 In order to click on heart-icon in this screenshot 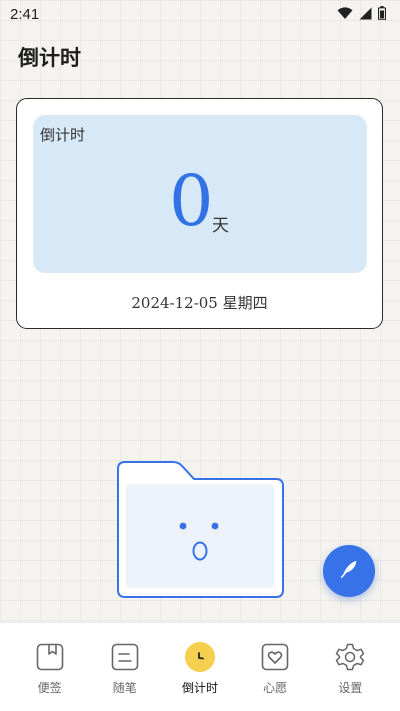, I will do `click(275, 657)`.